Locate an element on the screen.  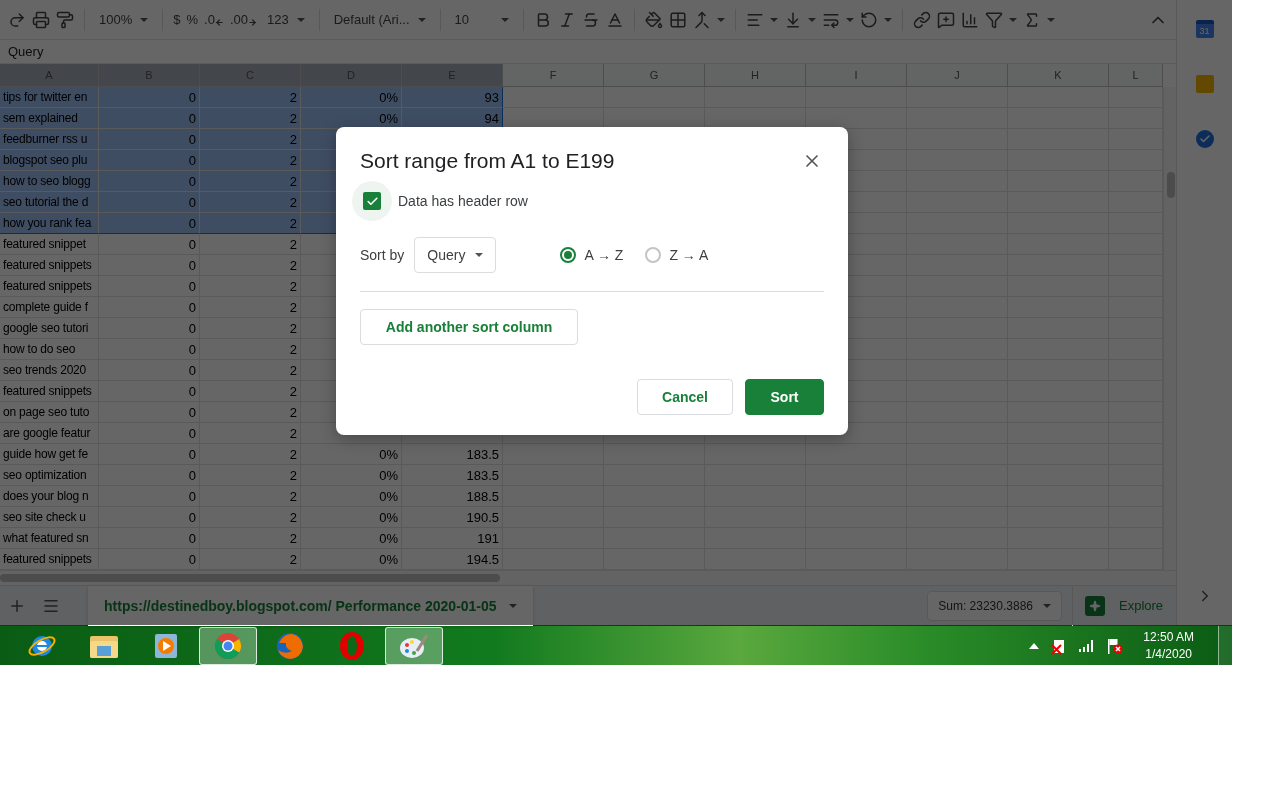
borders-icon is located at coordinates (677, 19).